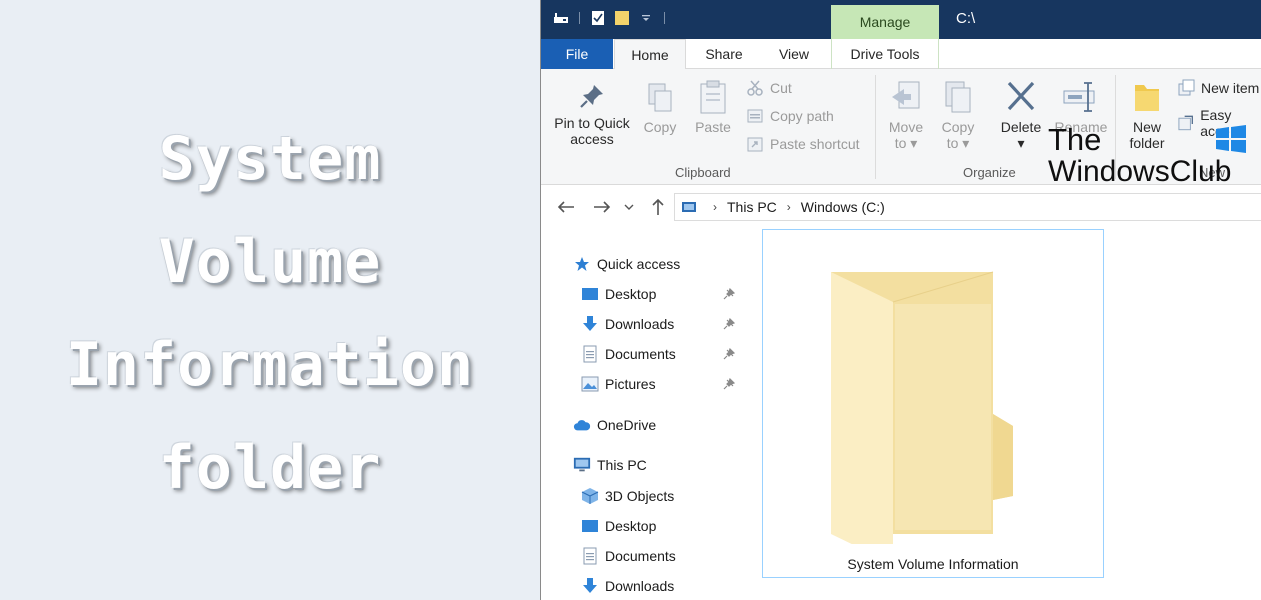 Image resolution: width=1261 pixels, height=600 pixels. I want to click on nav-pc-3d-objects: 3D Objects, so click(627, 496).